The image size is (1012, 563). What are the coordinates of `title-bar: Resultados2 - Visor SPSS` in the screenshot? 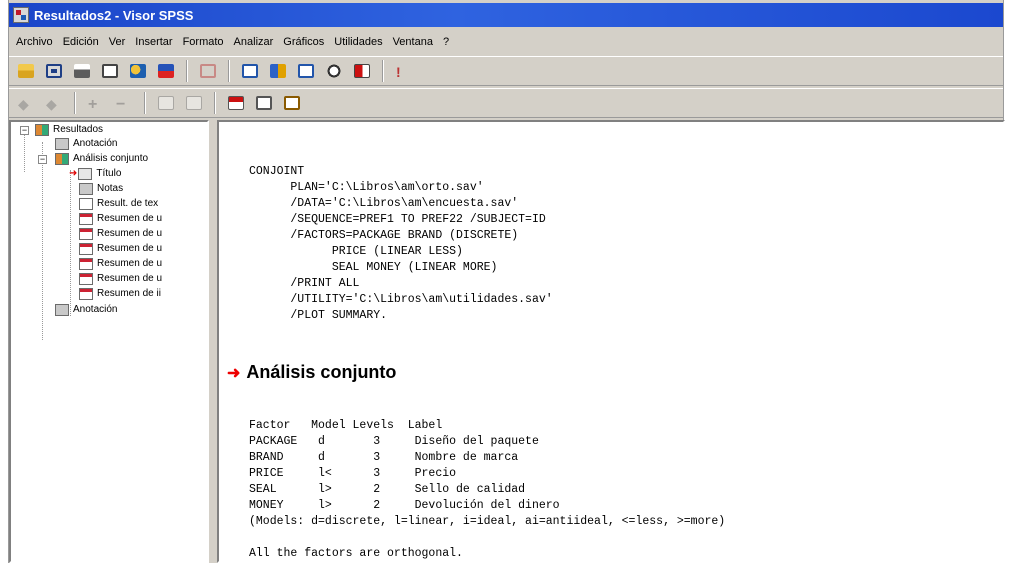 It's located at (506, 15).